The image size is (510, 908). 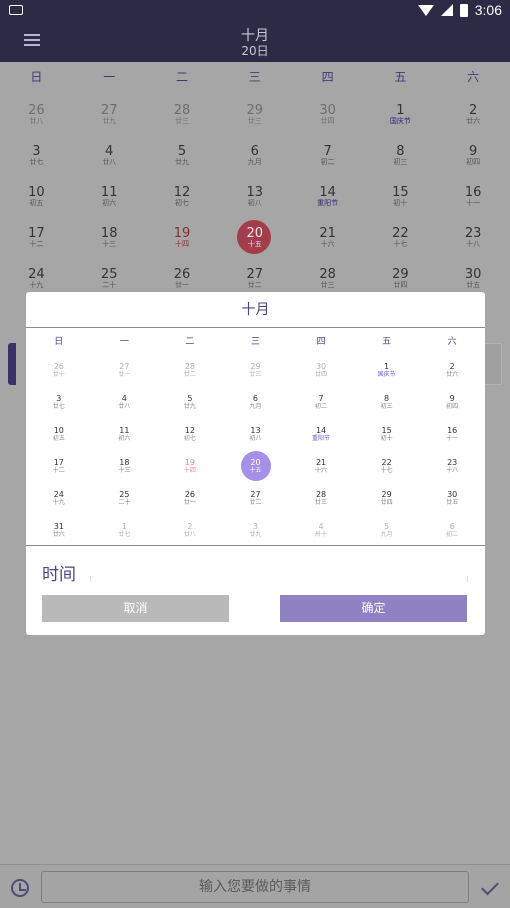 I want to click on calendar-day: 7 初二, so click(x=321, y=401).